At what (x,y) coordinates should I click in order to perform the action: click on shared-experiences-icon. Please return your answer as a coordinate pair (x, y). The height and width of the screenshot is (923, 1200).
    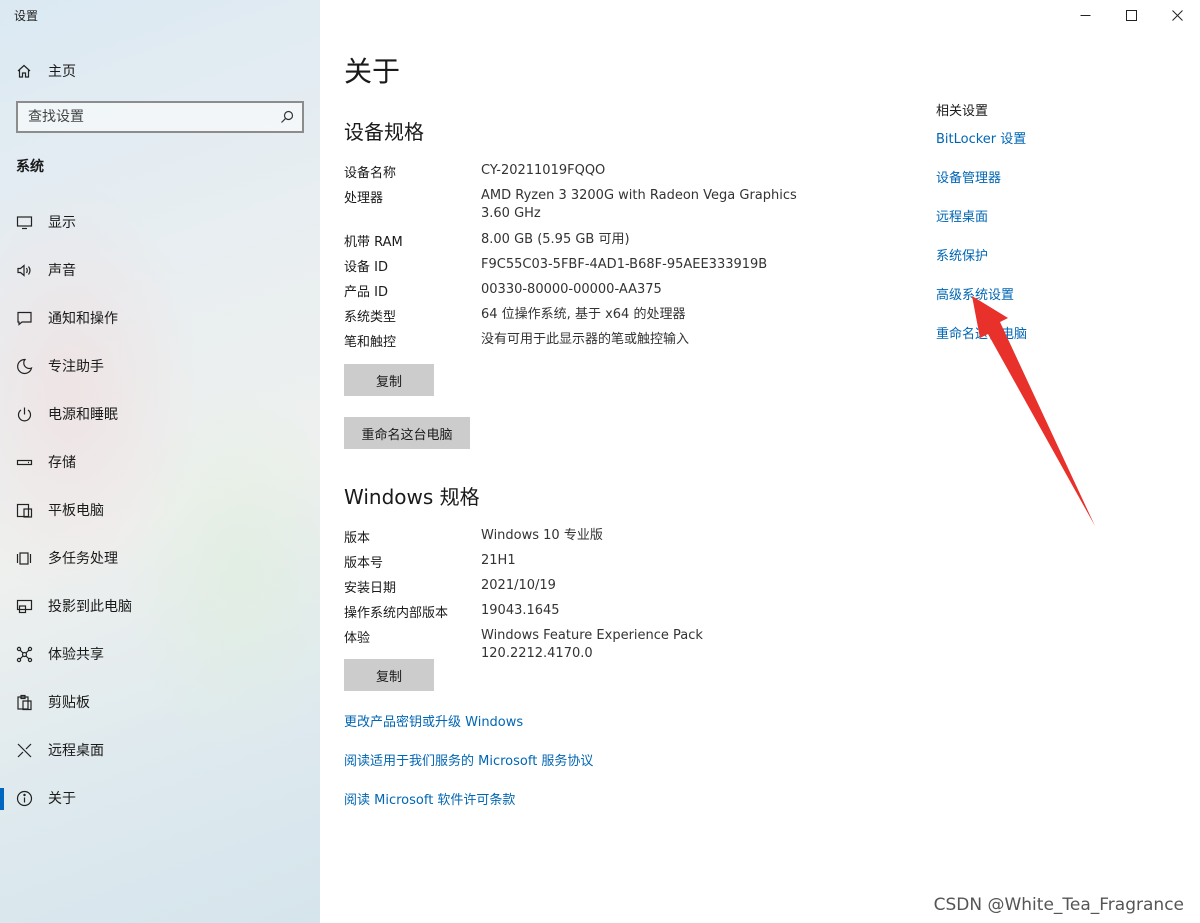
    Looking at the image, I should click on (24, 654).